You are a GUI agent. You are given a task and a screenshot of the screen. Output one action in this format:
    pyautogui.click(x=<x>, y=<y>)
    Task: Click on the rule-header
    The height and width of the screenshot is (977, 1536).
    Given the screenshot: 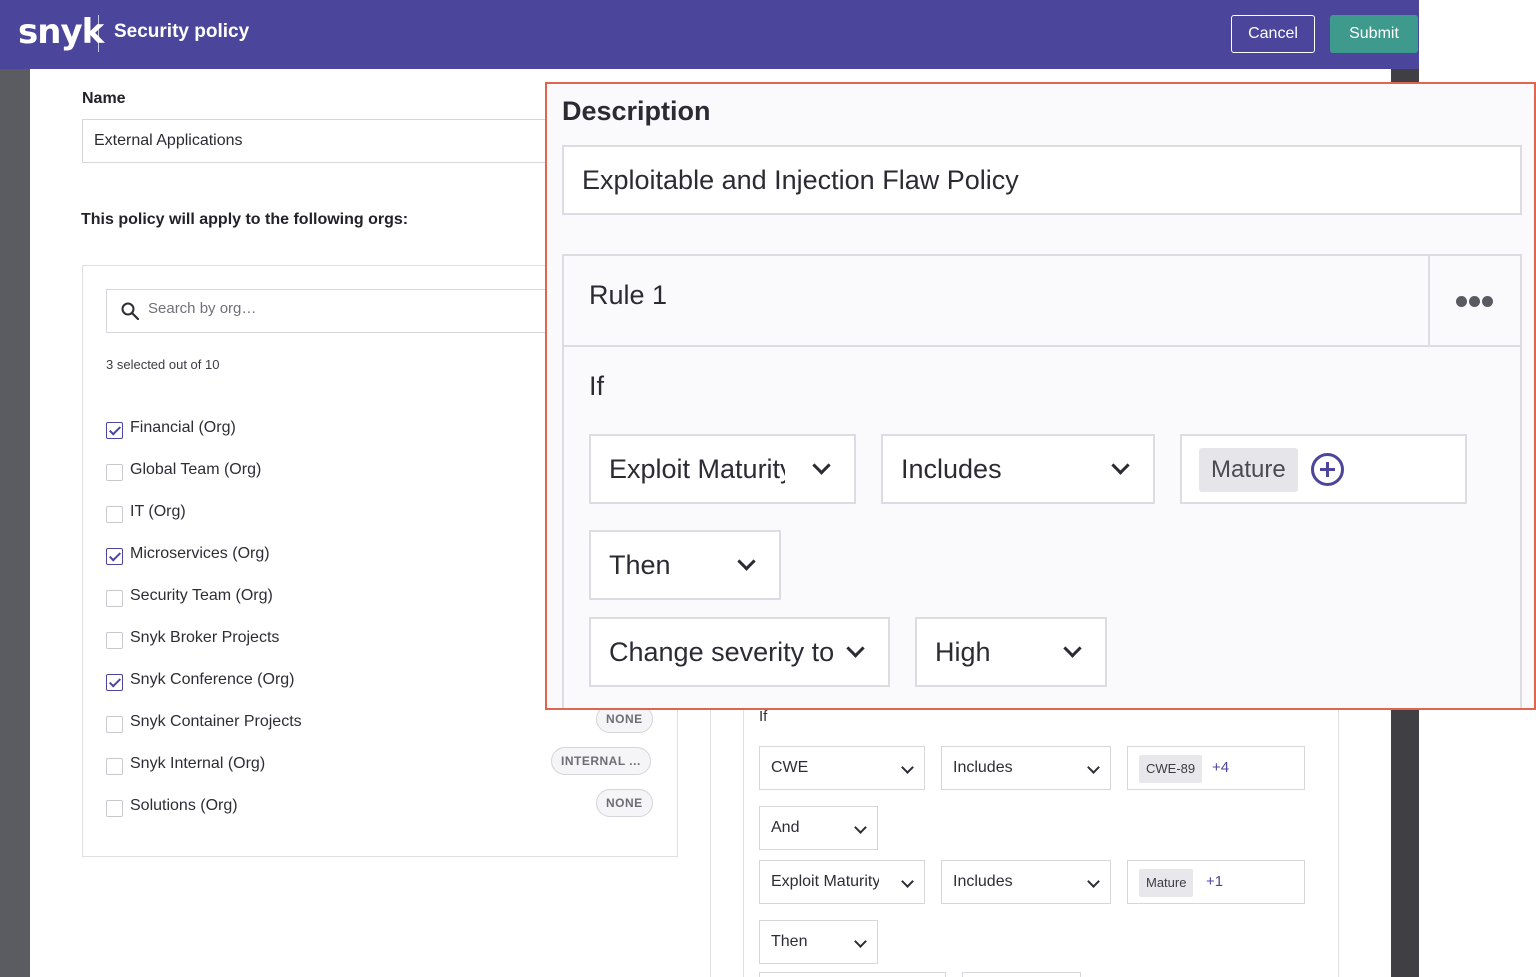 What is the action you would take?
    pyautogui.click(x=996, y=300)
    